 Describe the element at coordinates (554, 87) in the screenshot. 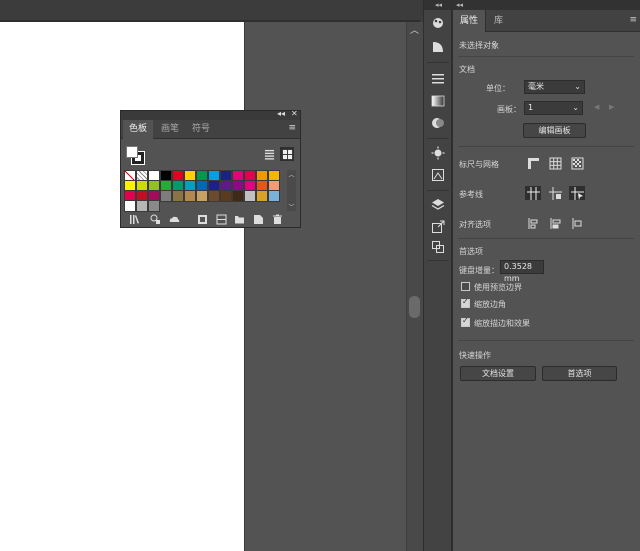

I see `unit-dropdown: 毫米 ⌄` at that location.